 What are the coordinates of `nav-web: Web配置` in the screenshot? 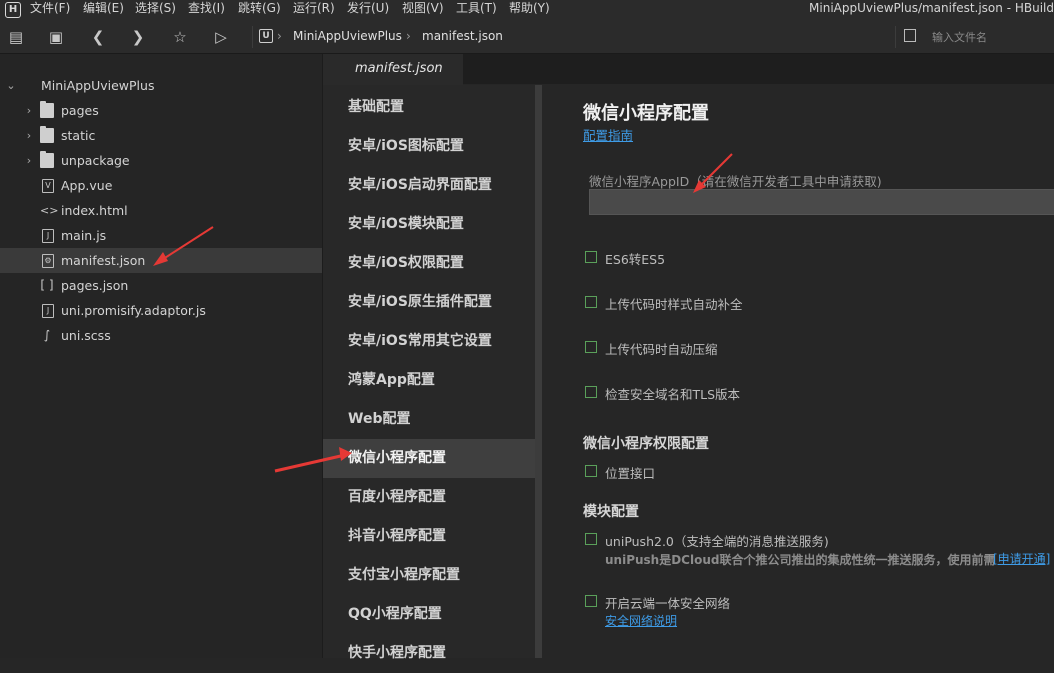 It's located at (429, 419).